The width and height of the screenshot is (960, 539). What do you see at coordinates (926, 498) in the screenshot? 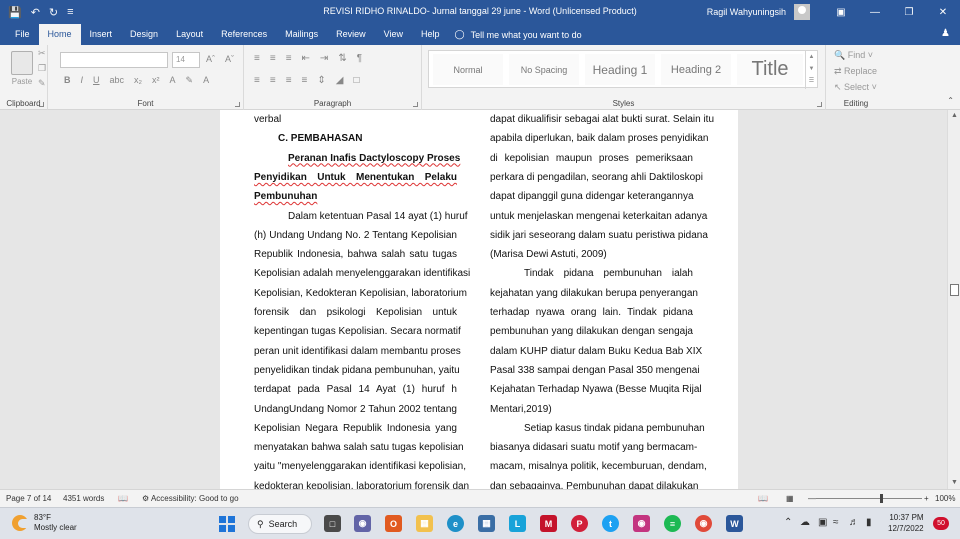
I see `zoom-in-icon: +` at bounding box center [926, 498].